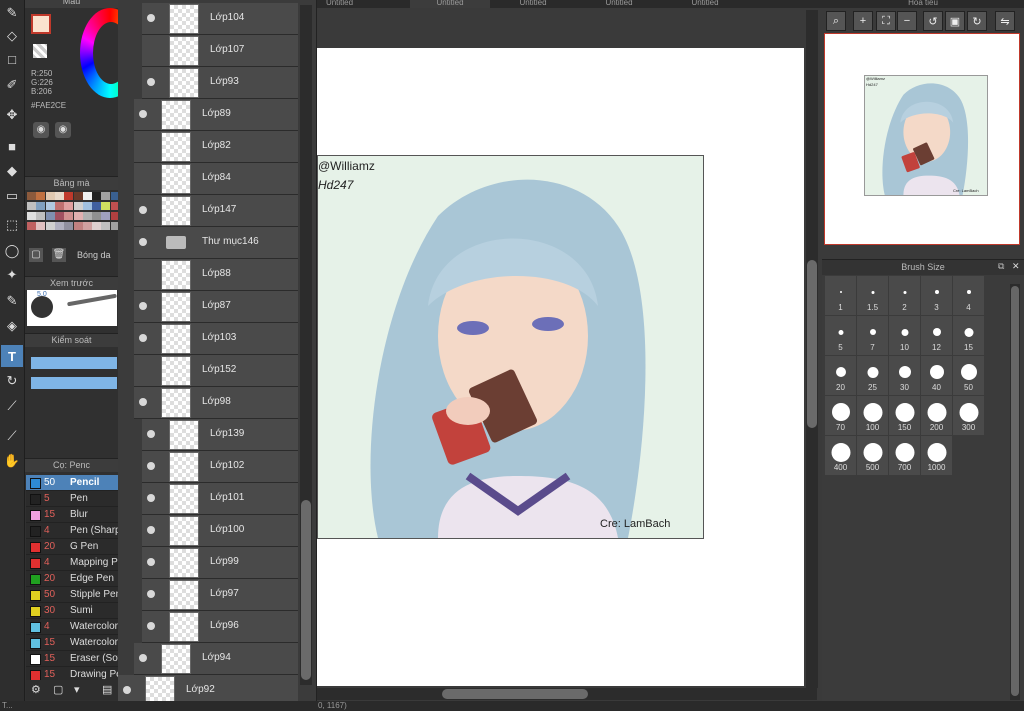 Image resolution: width=1024 pixels, height=711 pixels. What do you see at coordinates (59, 255) in the screenshot?
I see `delete-palette-icon: 🗑` at bounding box center [59, 255].